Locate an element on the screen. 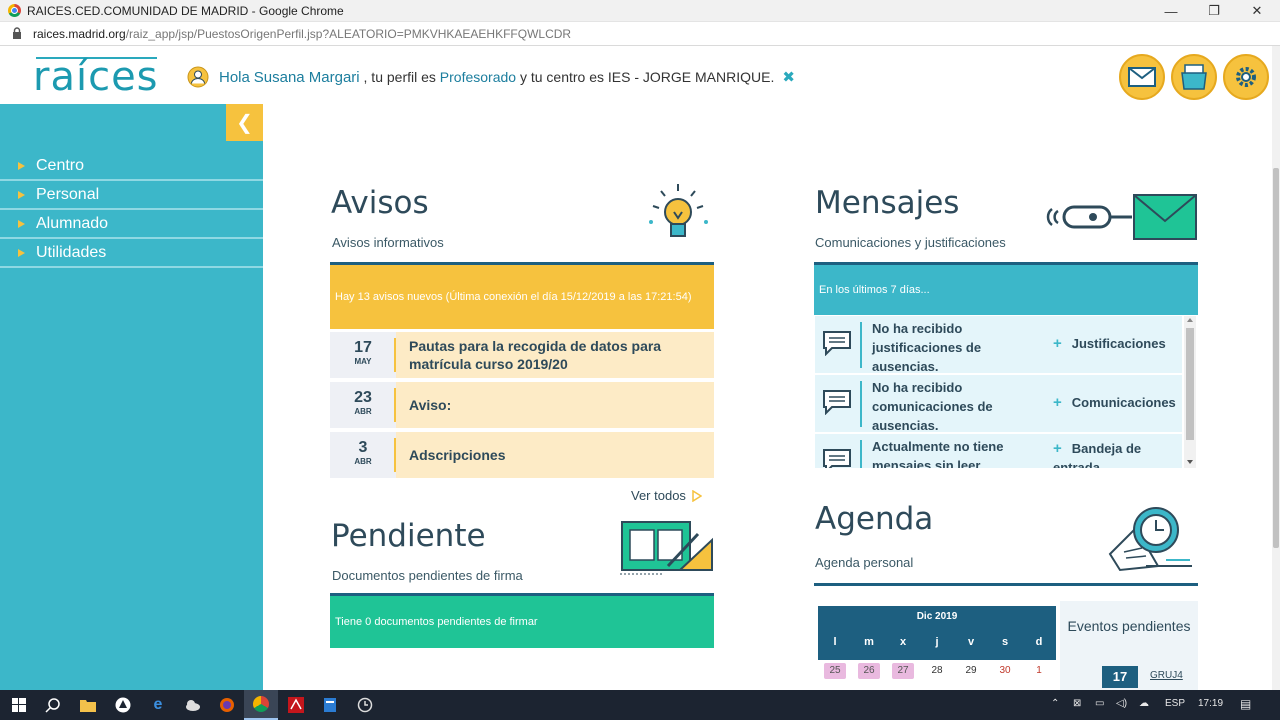  volume-icon: ◁) is located at coordinates (1121, 703).